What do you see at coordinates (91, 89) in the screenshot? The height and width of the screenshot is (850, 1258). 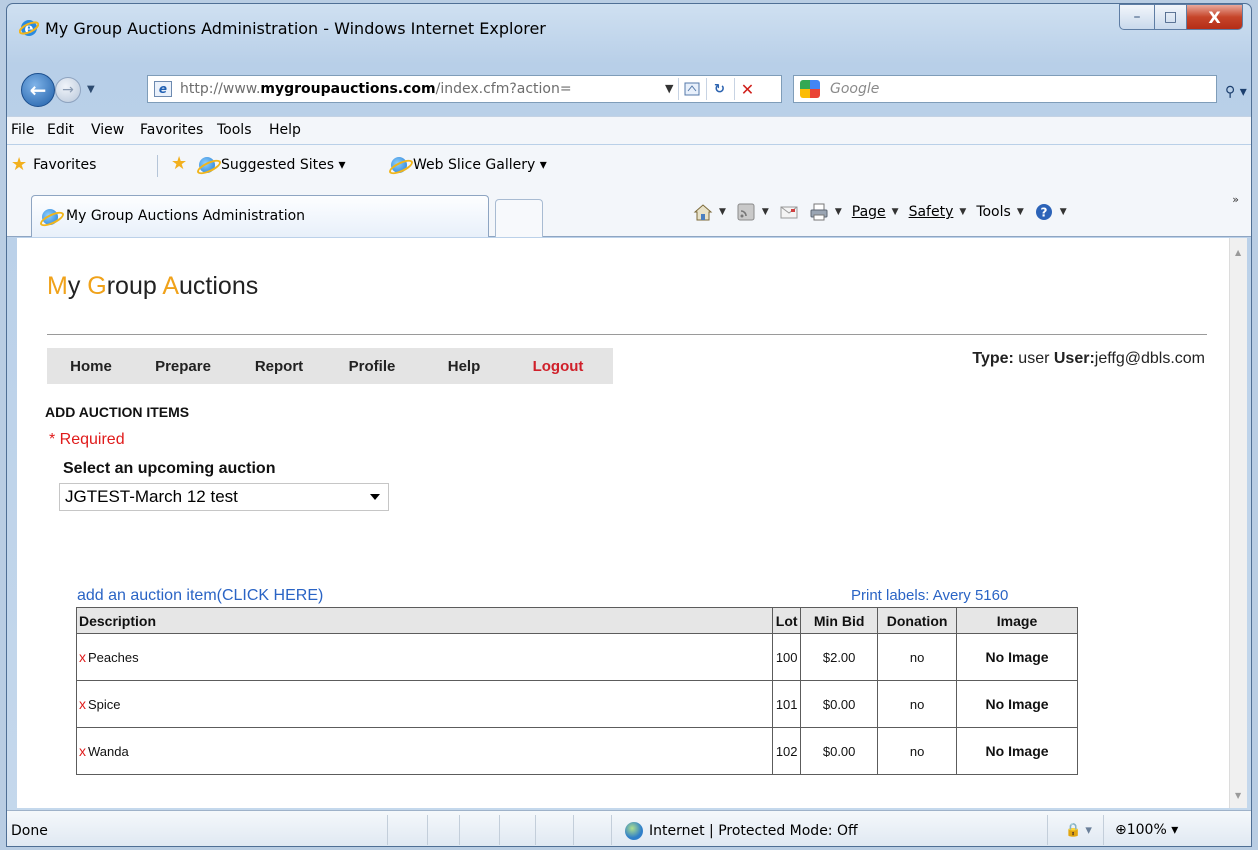 I see `recent-pages-dropdown-icon: ▼` at bounding box center [91, 89].